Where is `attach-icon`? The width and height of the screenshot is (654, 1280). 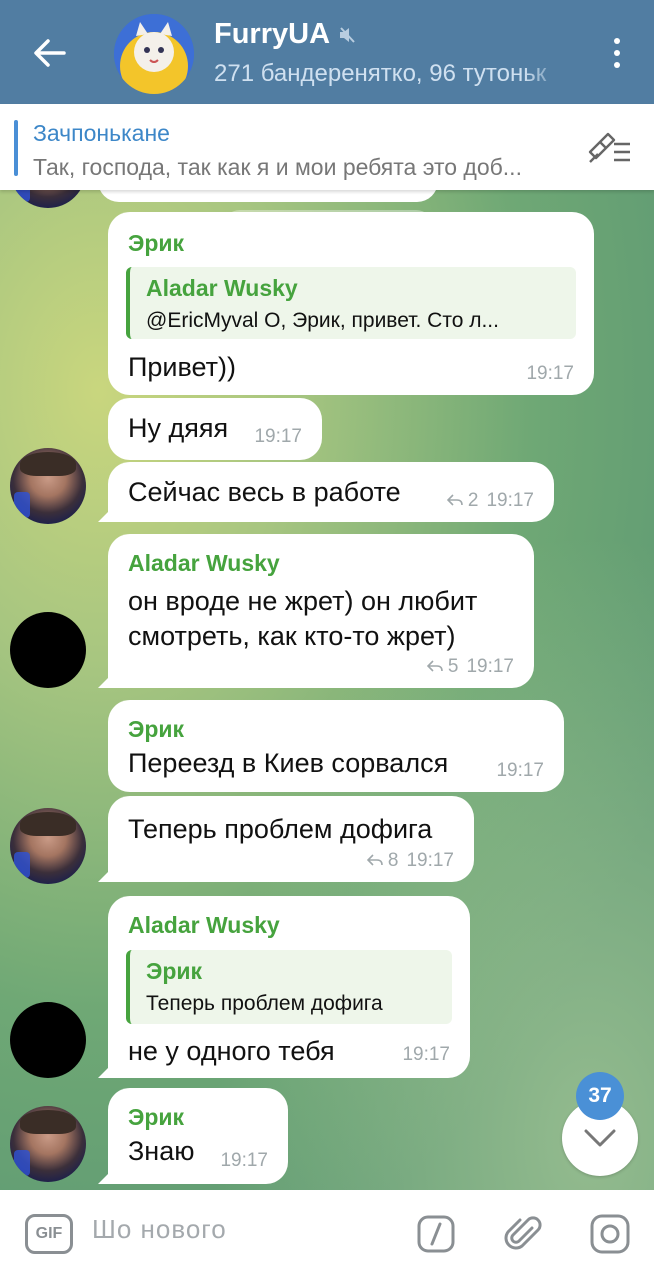
attach-icon is located at coordinates (524, 1234).